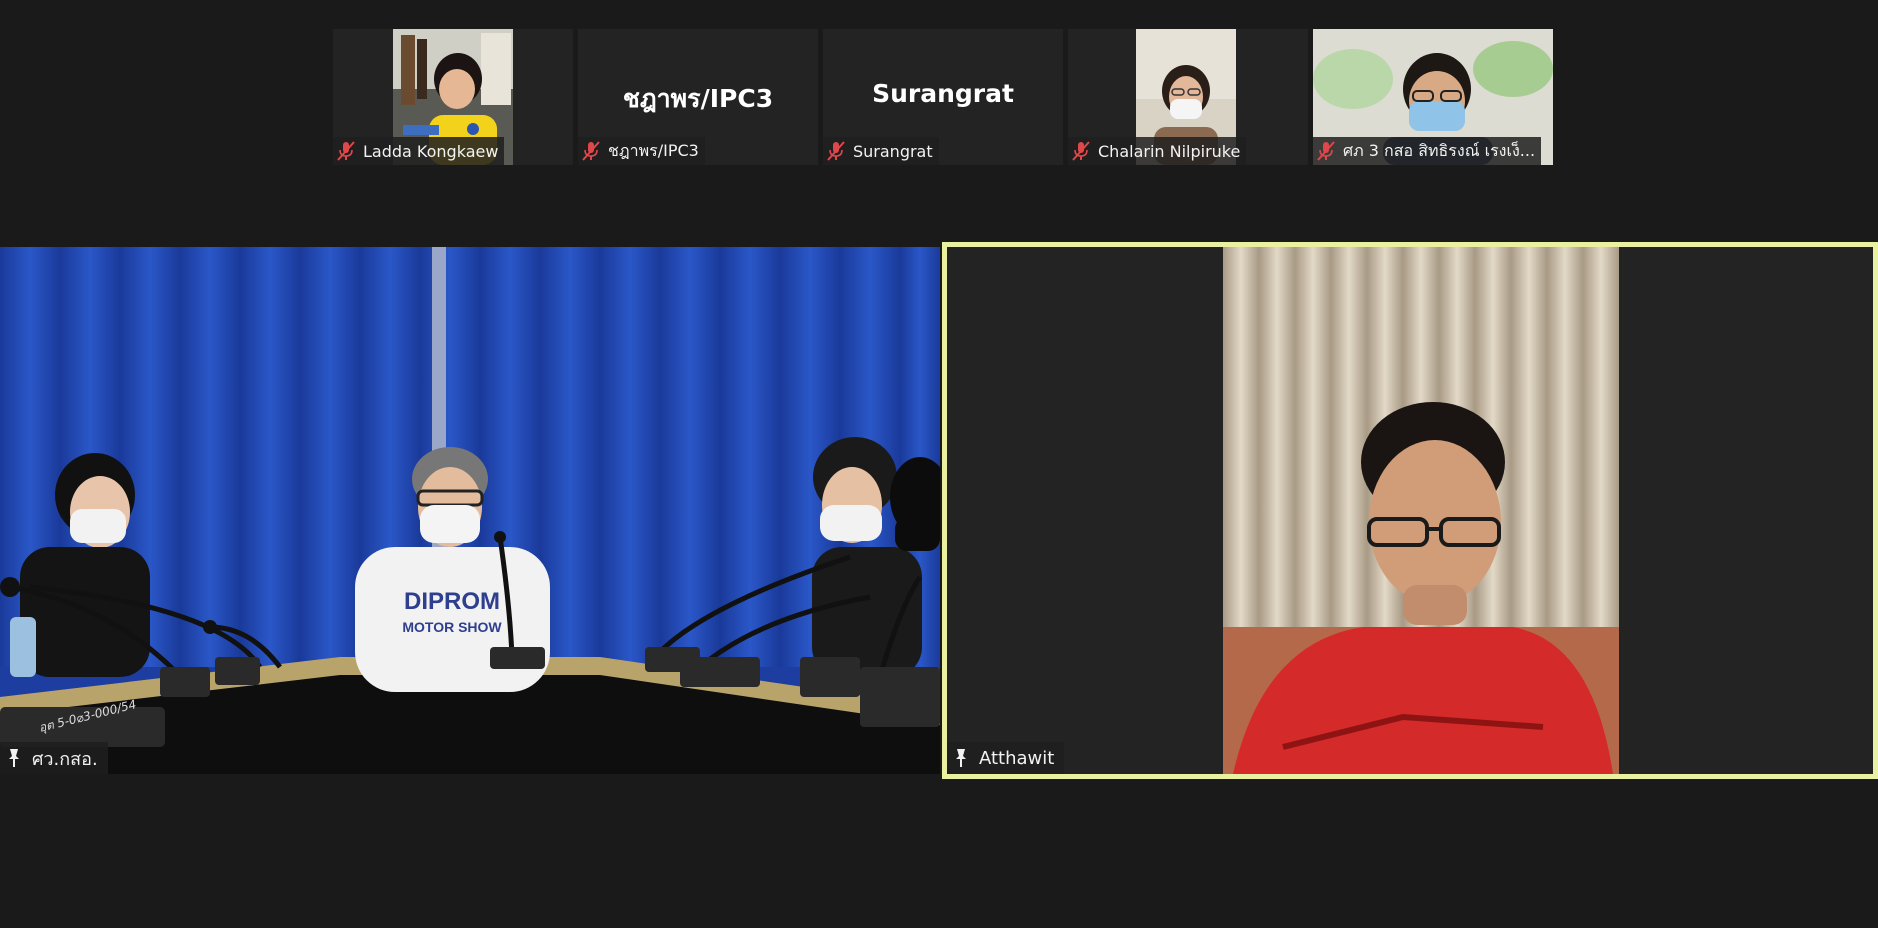  I want to click on participant-tile-ladda: Ladda Kongkaew, so click(453, 97).